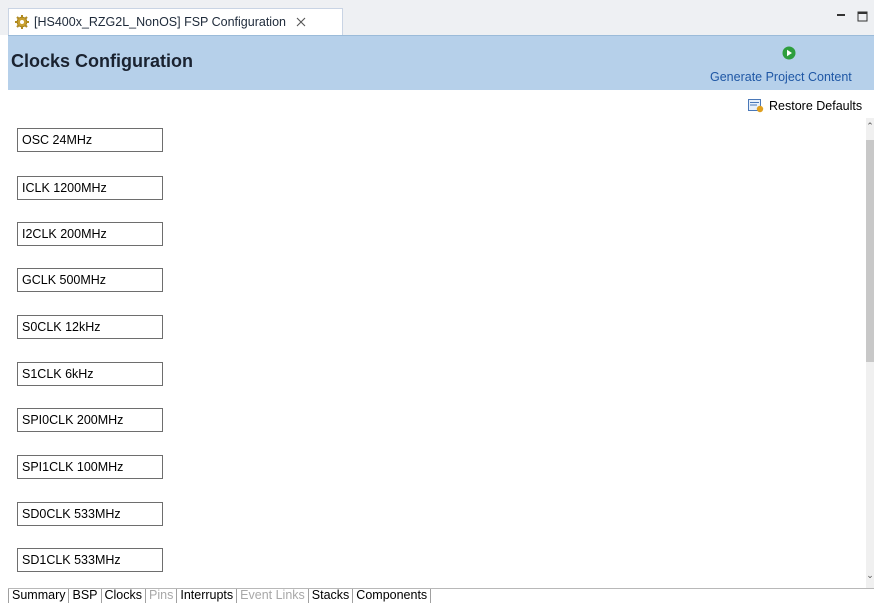 This screenshot has height=603, width=874. Describe the element at coordinates (85, 596) in the screenshot. I see `tab-bsp: BSP` at that location.